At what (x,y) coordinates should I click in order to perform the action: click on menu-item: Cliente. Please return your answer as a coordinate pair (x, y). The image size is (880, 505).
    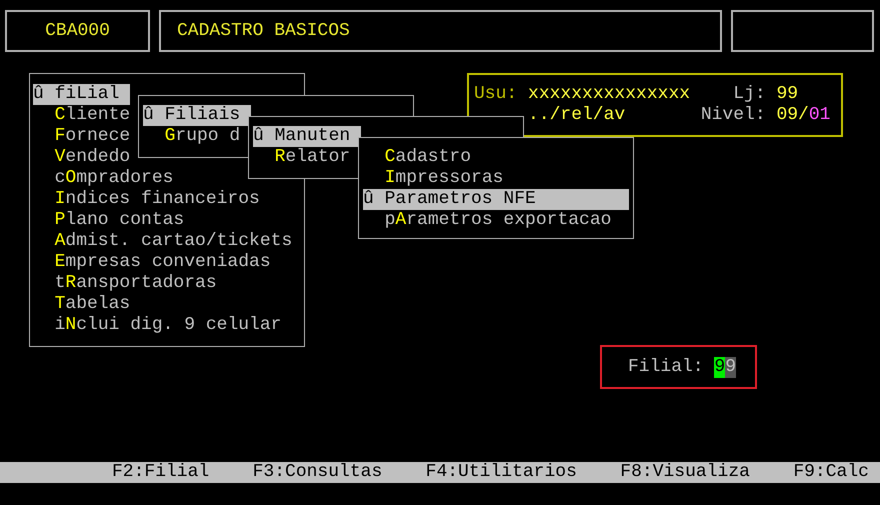
    Looking at the image, I should click on (87, 115).